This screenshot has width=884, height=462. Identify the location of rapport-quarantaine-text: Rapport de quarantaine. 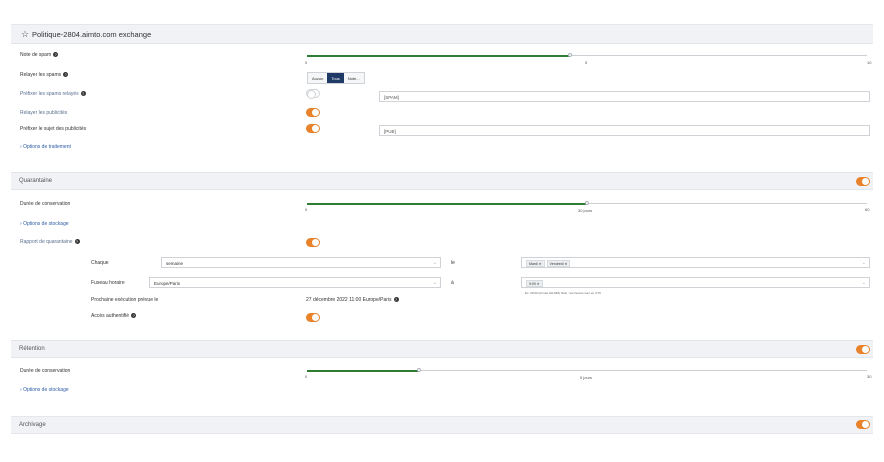
(46, 242).